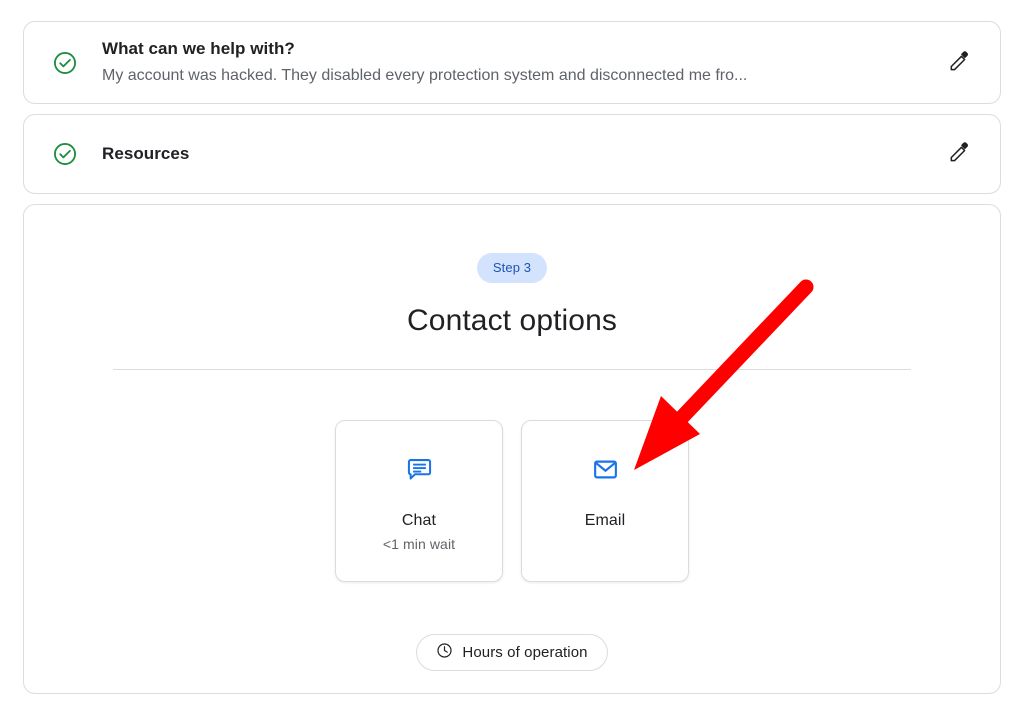  Describe the element at coordinates (605, 520) in the screenshot. I see `email-option-label: Email` at that location.